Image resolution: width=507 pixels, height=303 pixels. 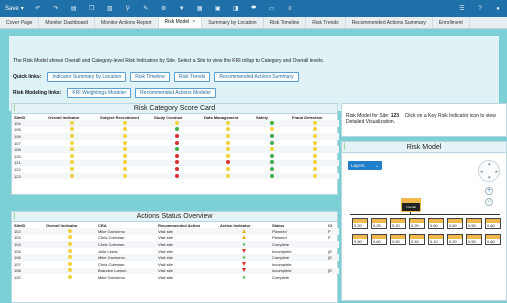 What do you see at coordinates (175, 231) in the screenshot?
I see `table-row: 102 Mike Gavlormo Visit site Planned P` at bounding box center [175, 231].